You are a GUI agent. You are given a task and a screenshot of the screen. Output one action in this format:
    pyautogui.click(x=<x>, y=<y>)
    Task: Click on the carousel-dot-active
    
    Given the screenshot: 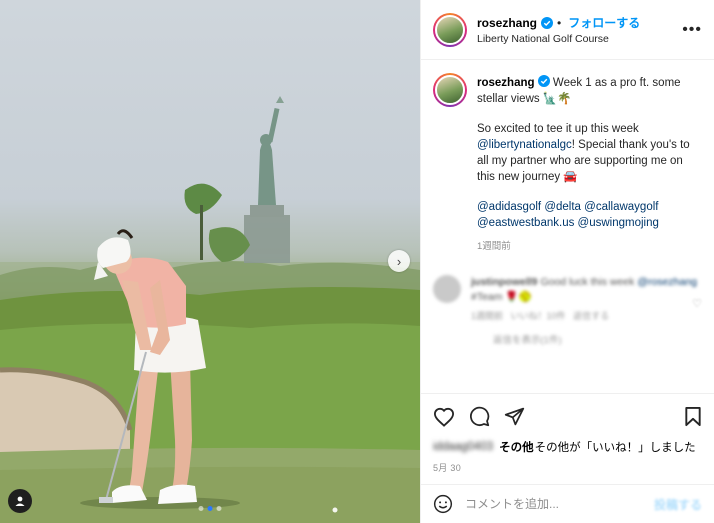 What is the action you would take?
    pyautogui.click(x=210, y=508)
    